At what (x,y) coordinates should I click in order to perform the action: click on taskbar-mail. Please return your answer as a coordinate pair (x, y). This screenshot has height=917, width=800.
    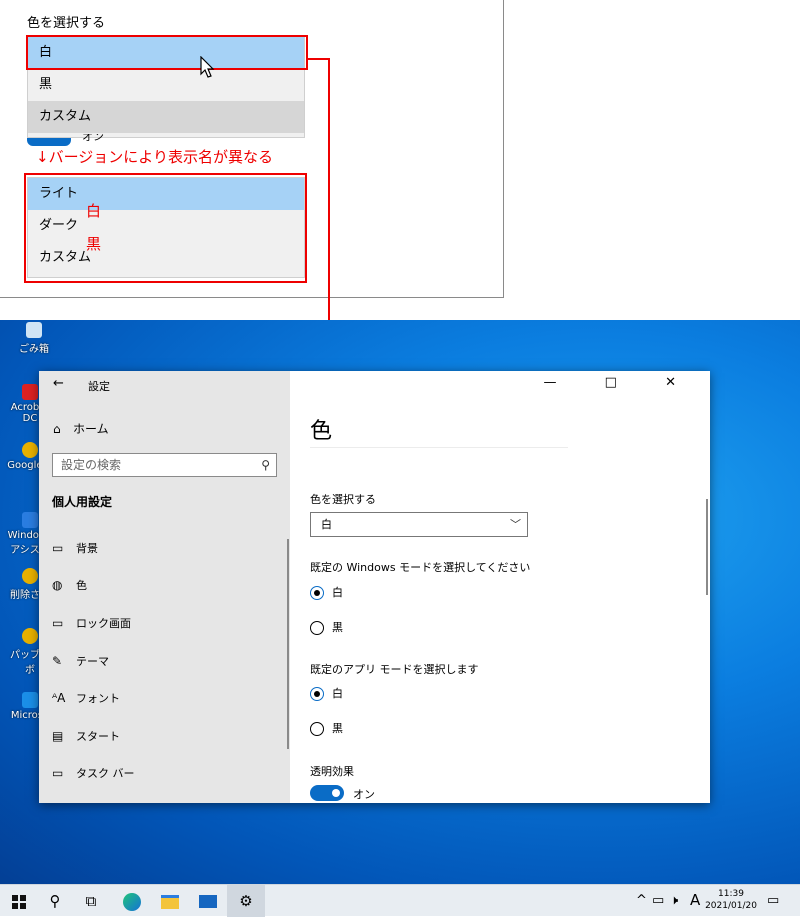
    Looking at the image, I should click on (208, 901).